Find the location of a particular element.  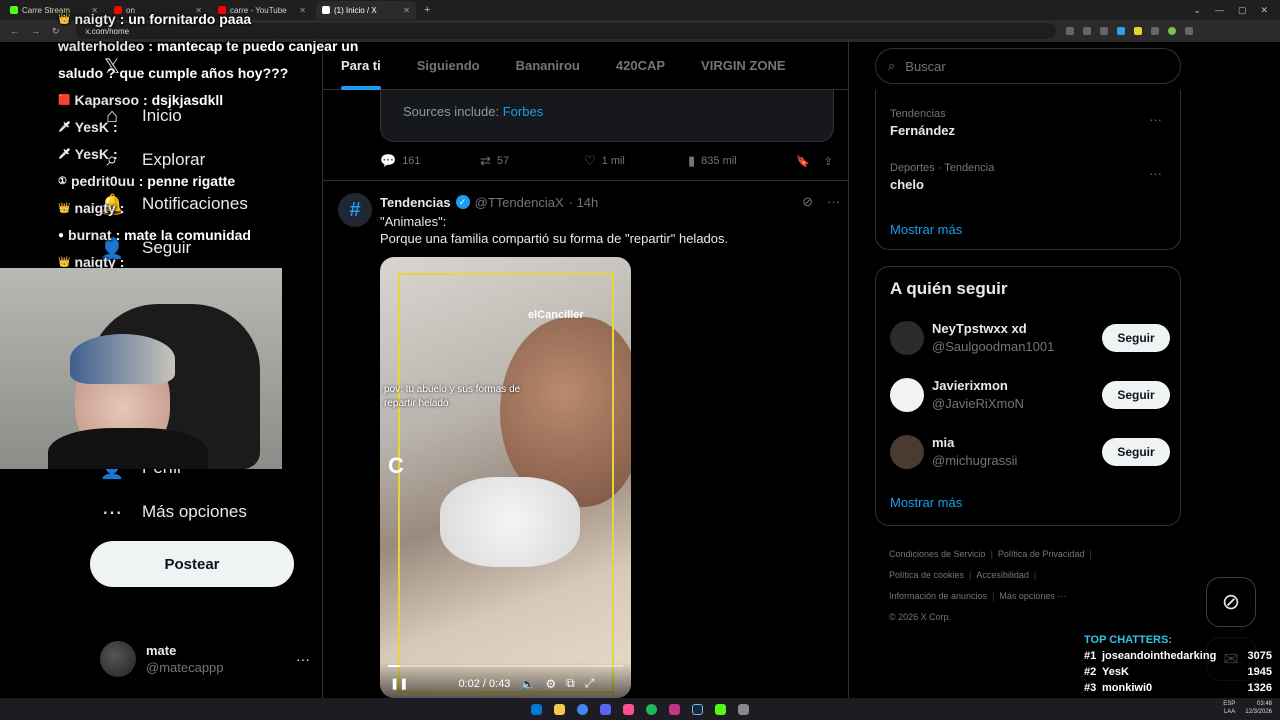

forward-icon: → is located at coordinates (35, 31).